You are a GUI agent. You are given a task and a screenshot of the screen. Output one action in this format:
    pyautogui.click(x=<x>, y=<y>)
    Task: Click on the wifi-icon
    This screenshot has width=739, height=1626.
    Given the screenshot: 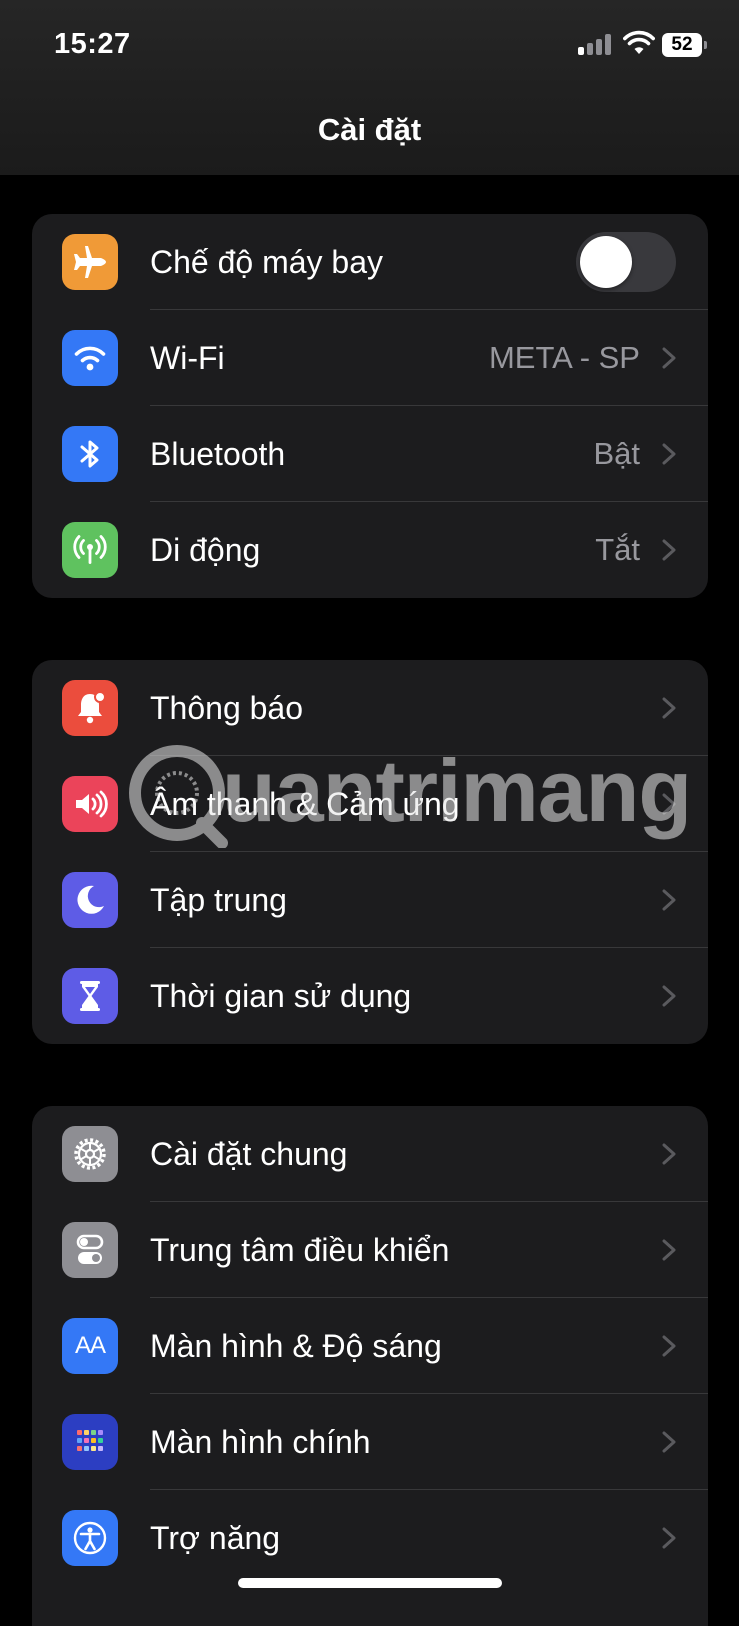 What is the action you would take?
    pyautogui.click(x=90, y=358)
    